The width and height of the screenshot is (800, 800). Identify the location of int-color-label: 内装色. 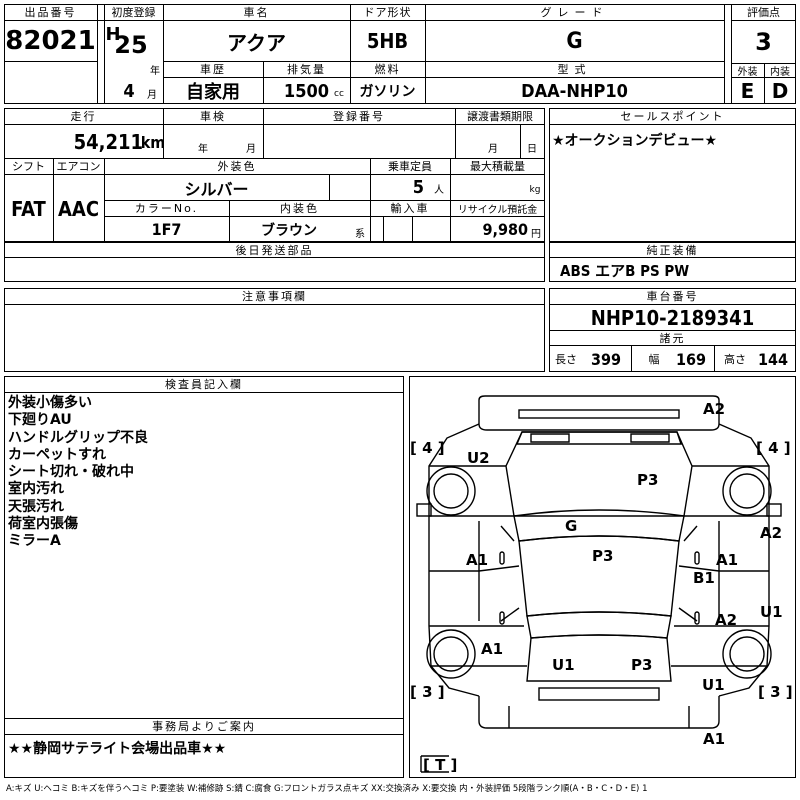
(299, 208).